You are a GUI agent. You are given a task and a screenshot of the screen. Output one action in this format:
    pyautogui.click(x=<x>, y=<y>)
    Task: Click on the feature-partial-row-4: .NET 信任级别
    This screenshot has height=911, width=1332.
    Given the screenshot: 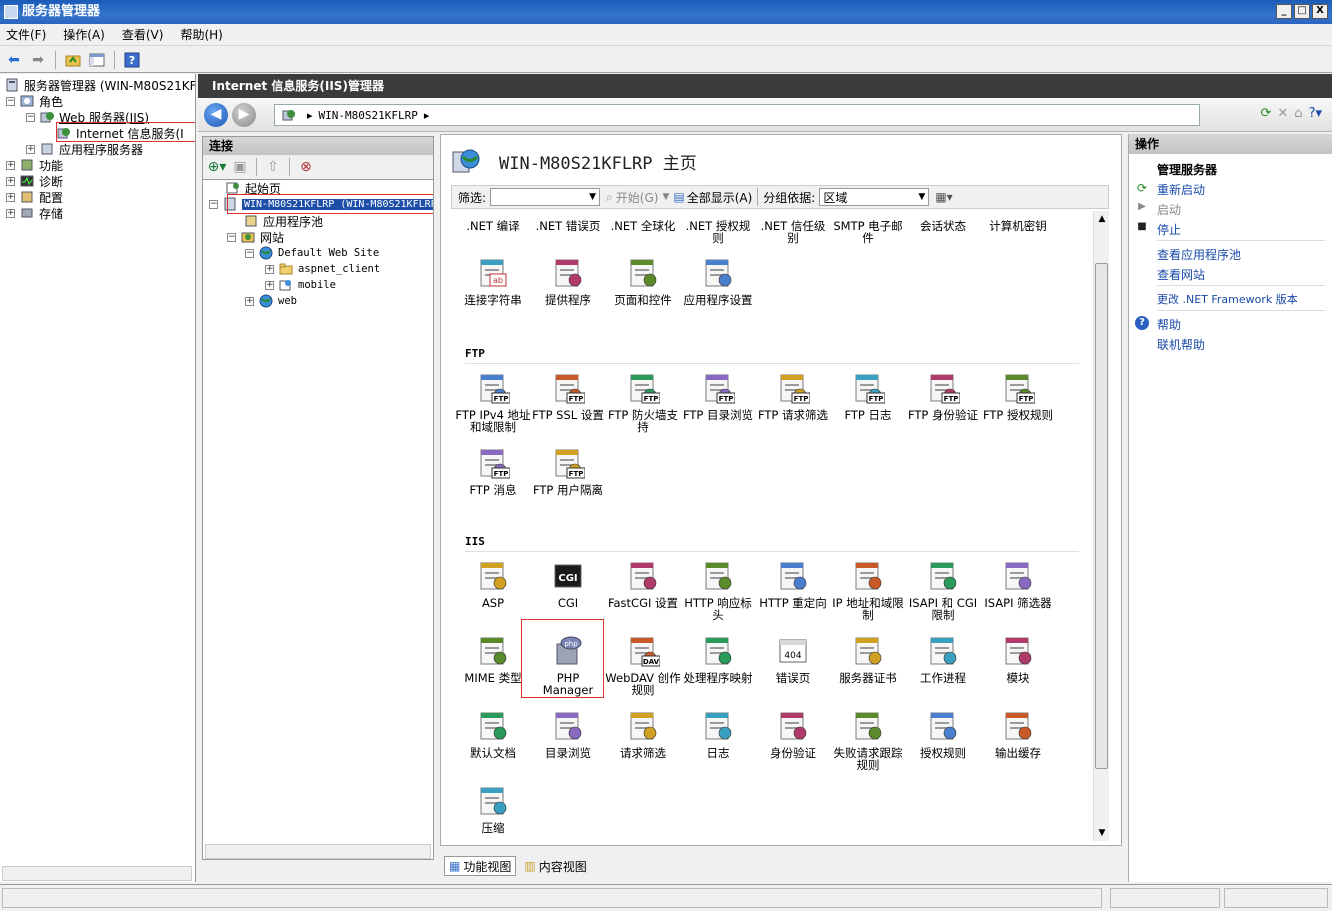 What is the action you would take?
    pyautogui.click(x=793, y=232)
    